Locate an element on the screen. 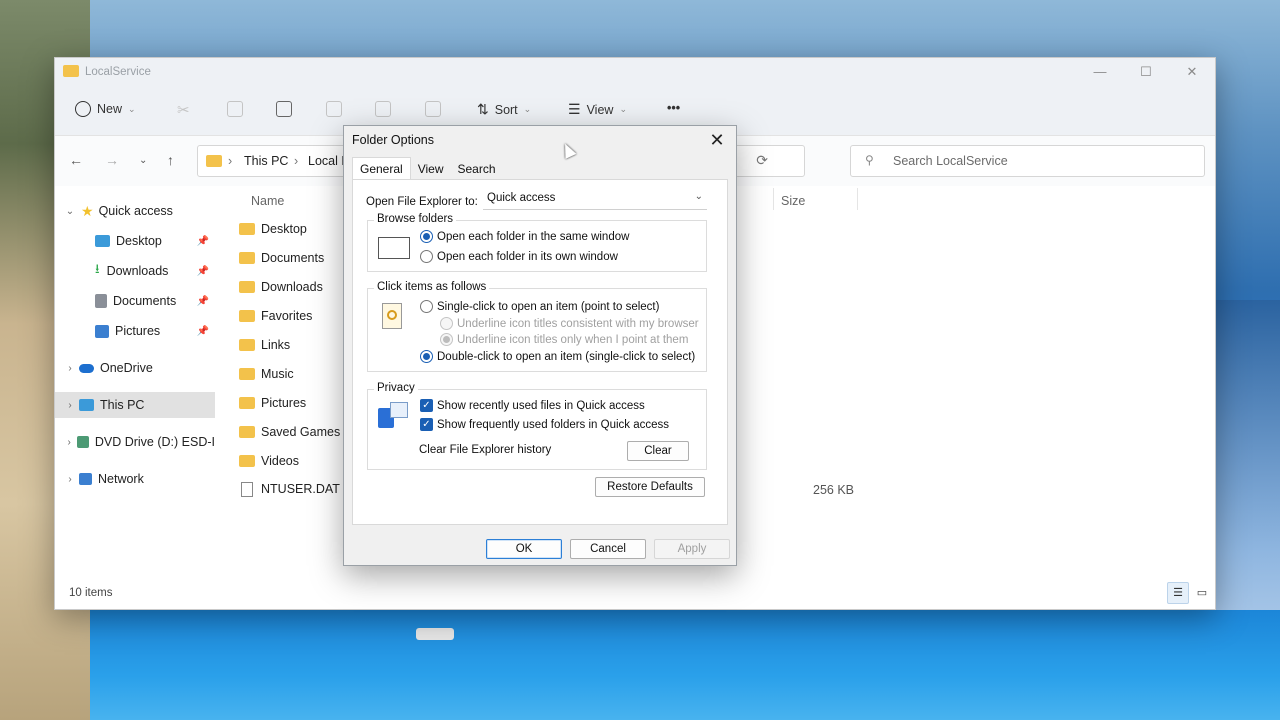 The width and height of the screenshot is (1280, 720). recent-locations-chevron-icon: ⌄ is located at coordinates (143, 160).